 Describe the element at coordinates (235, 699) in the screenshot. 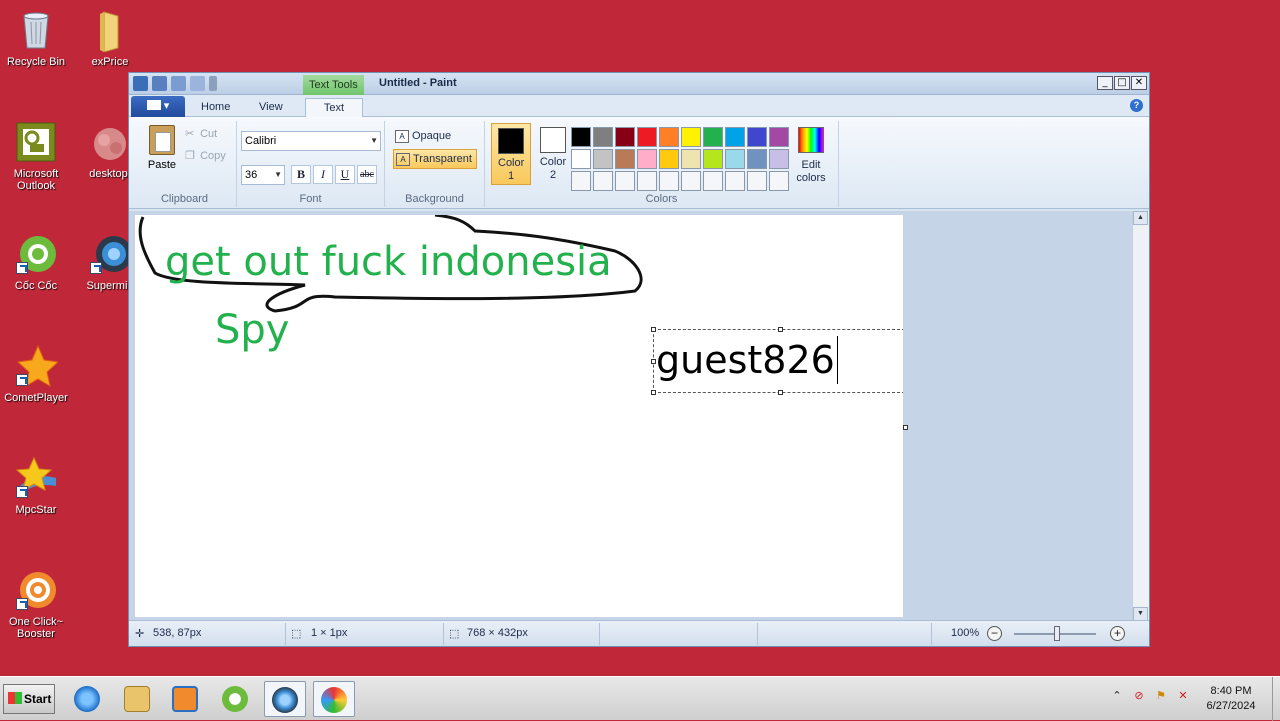

I see `taskbar-app-coccoc` at that location.